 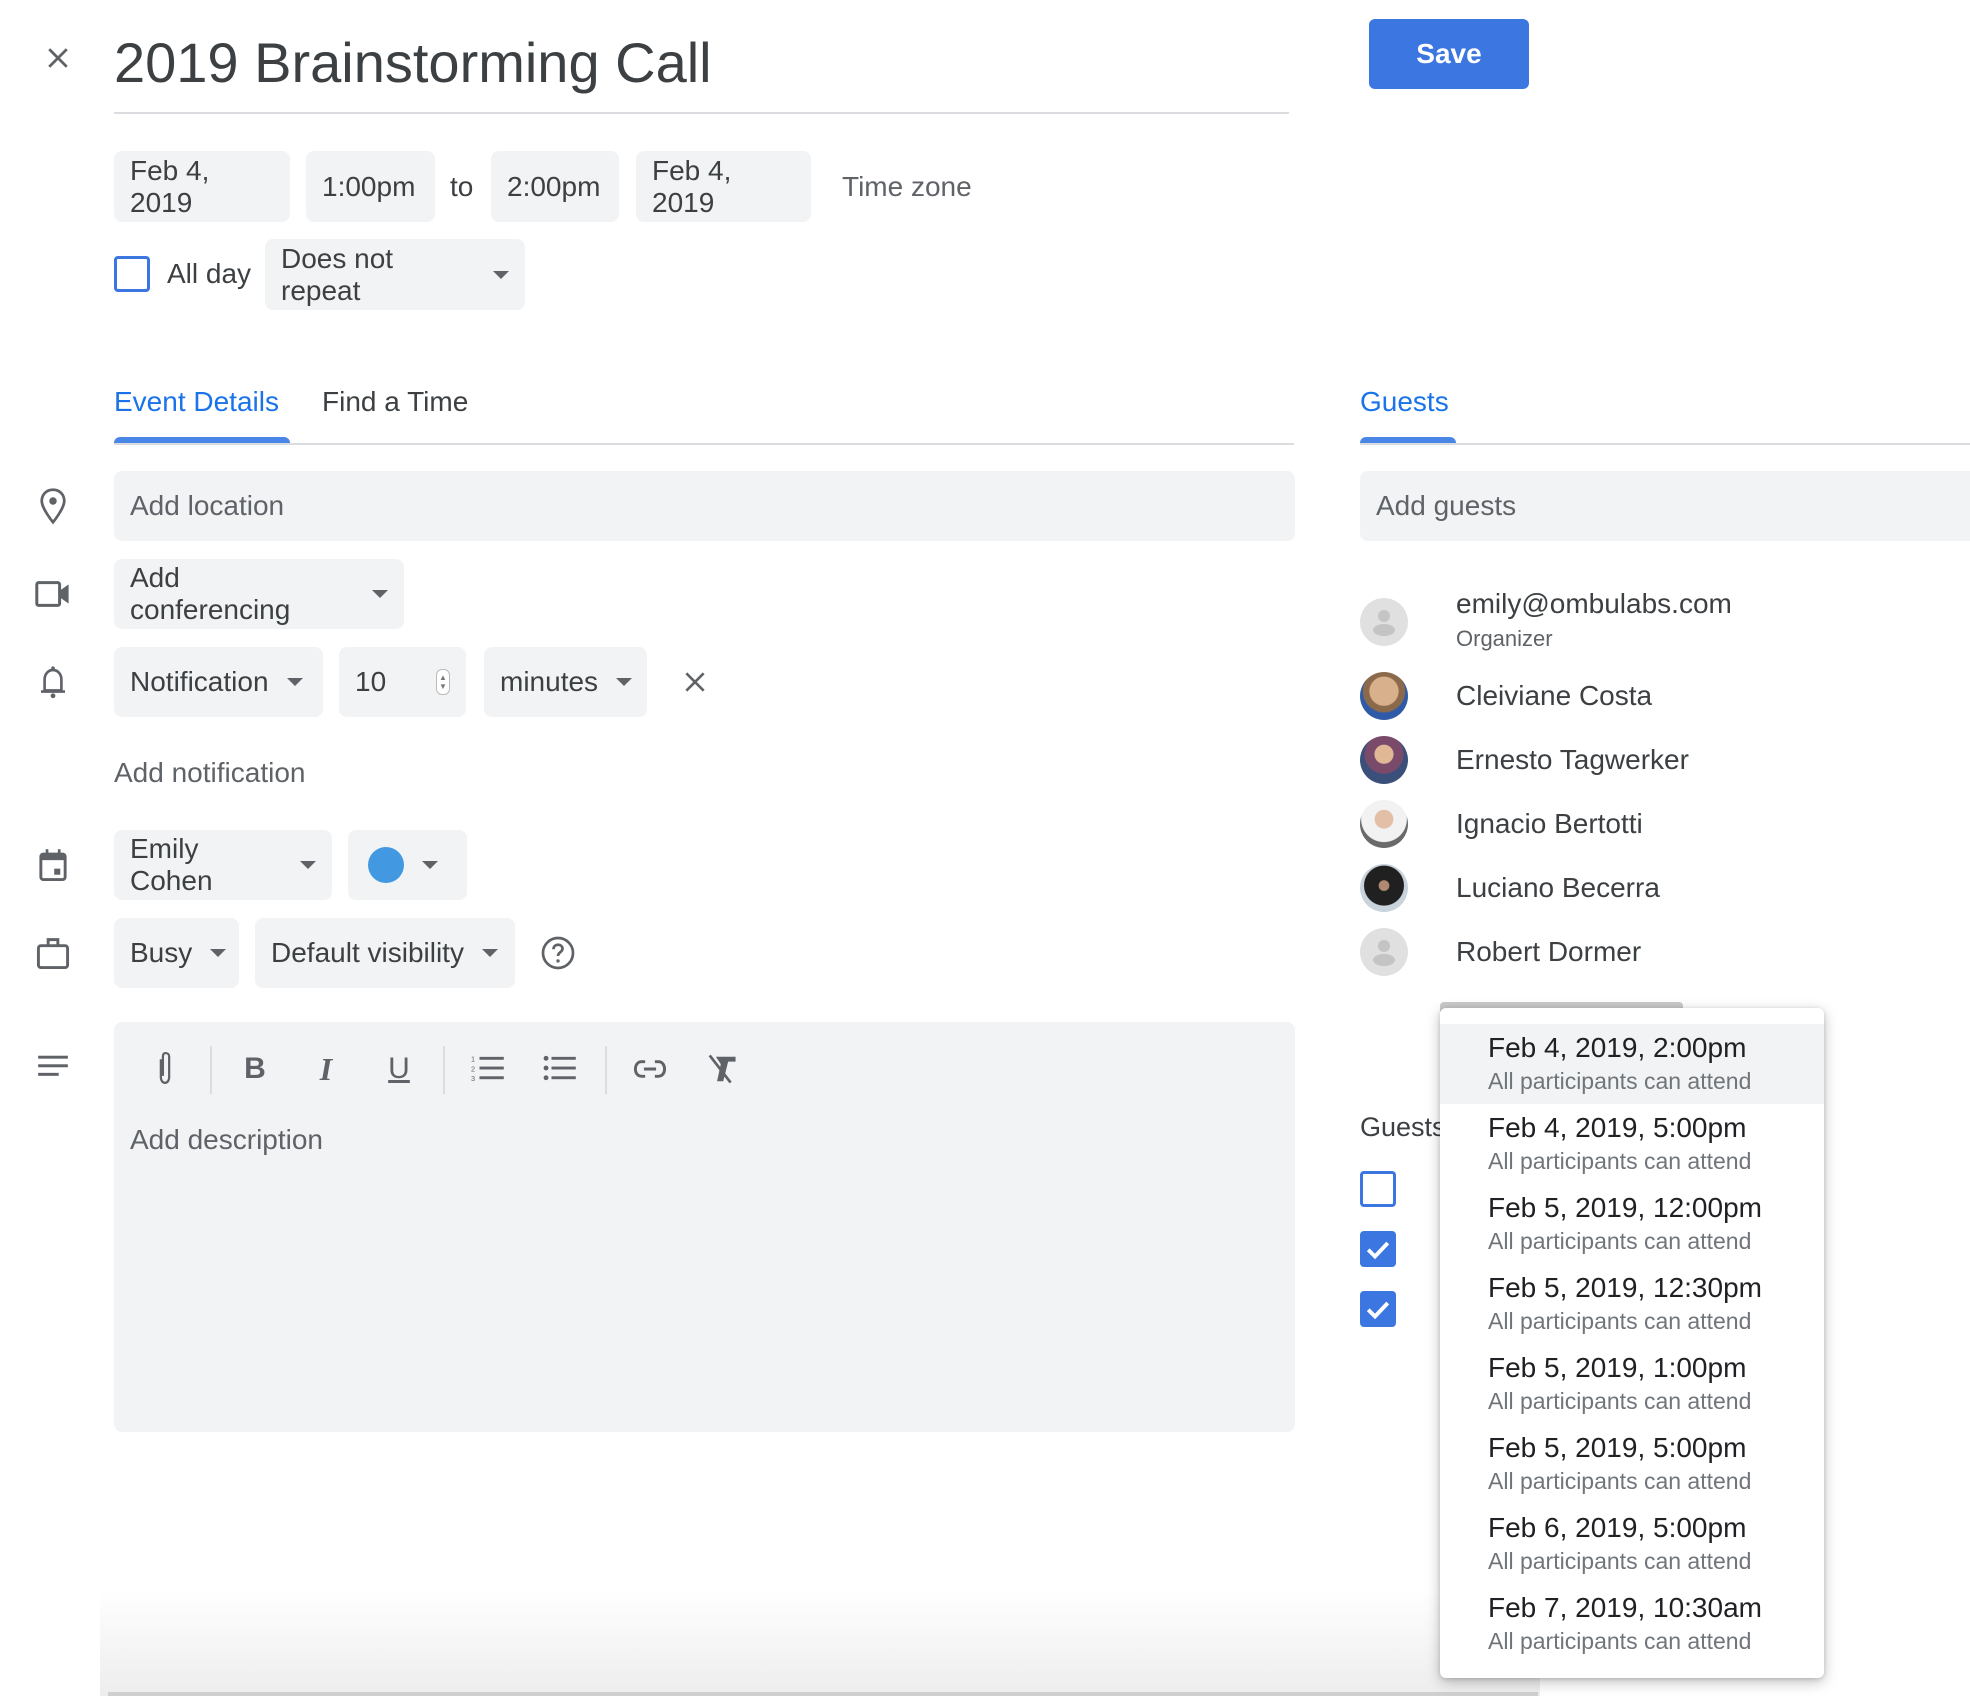 What do you see at coordinates (1558, 887) in the screenshot?
I see `guest-name: Luciano Becerra` at bounding box center [1558, 887].